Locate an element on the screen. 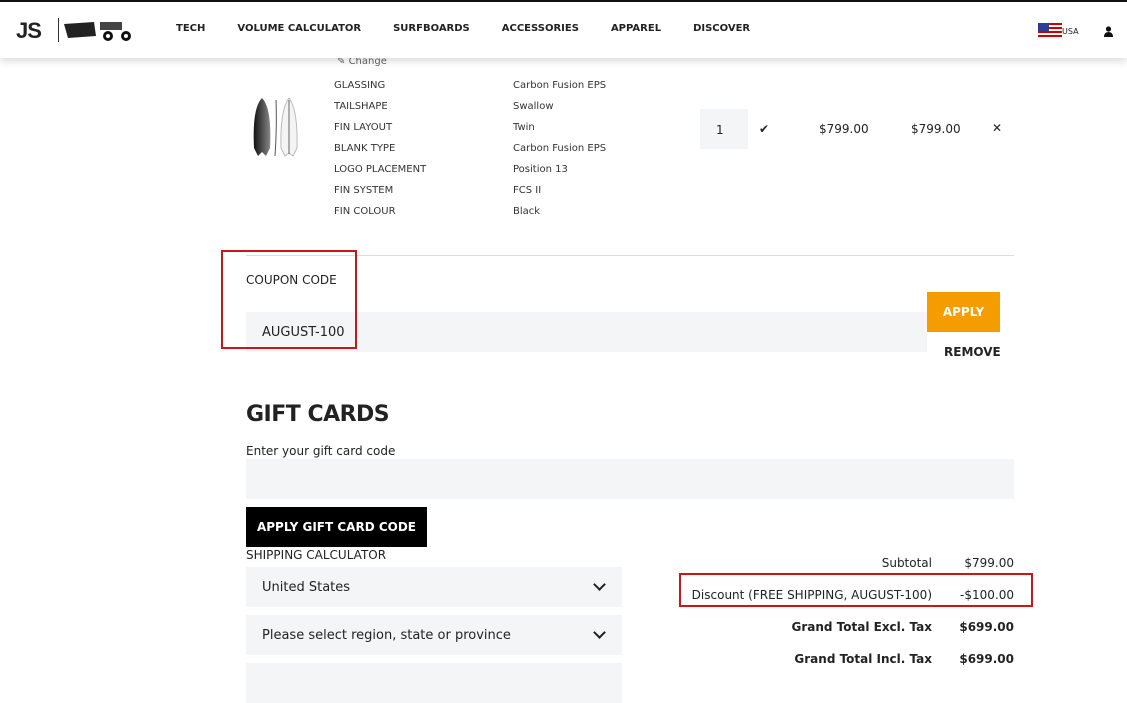 The height and width of the screenshot is (703, 1127). nav-discover: DISCOVER is located at coordinates (721, 28).